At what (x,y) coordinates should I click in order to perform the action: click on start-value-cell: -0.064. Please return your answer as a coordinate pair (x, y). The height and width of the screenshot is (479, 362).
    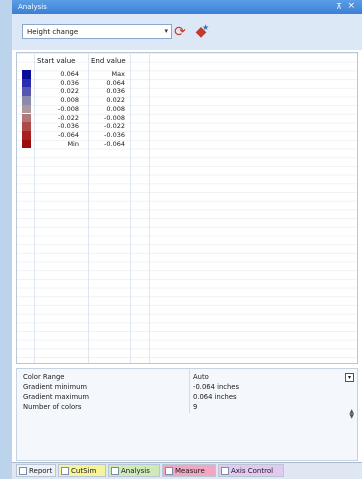
    Looking at the image, I should click on (68, 134).